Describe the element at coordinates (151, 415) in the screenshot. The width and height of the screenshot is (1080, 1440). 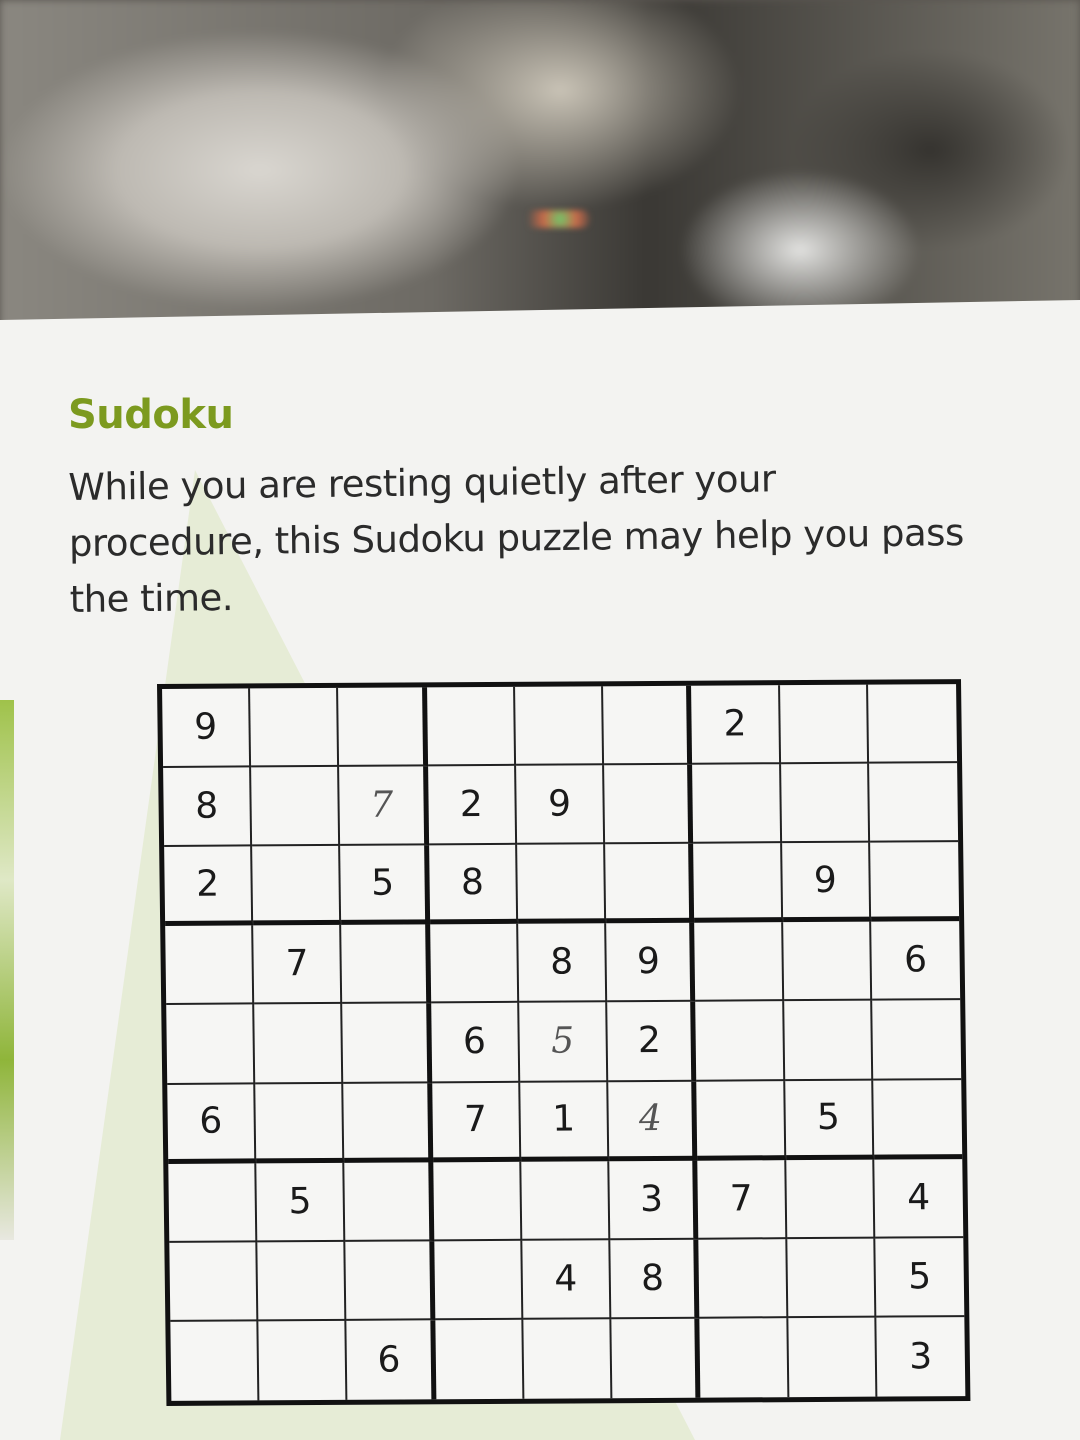
I see `card-title: Sudoku` at that location.